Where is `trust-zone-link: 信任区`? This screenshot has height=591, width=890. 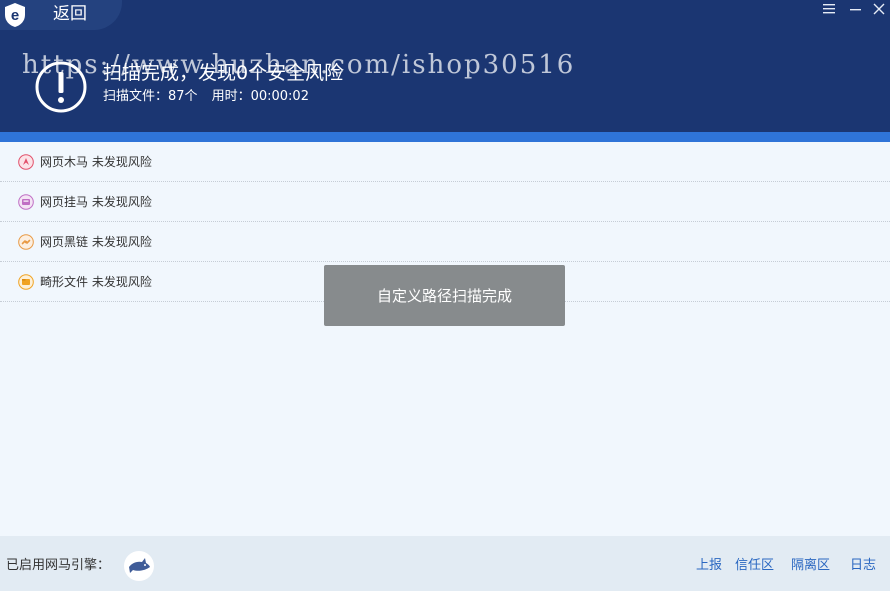
trust-zone-link: 信任区 is located at coordinates (754, 566).